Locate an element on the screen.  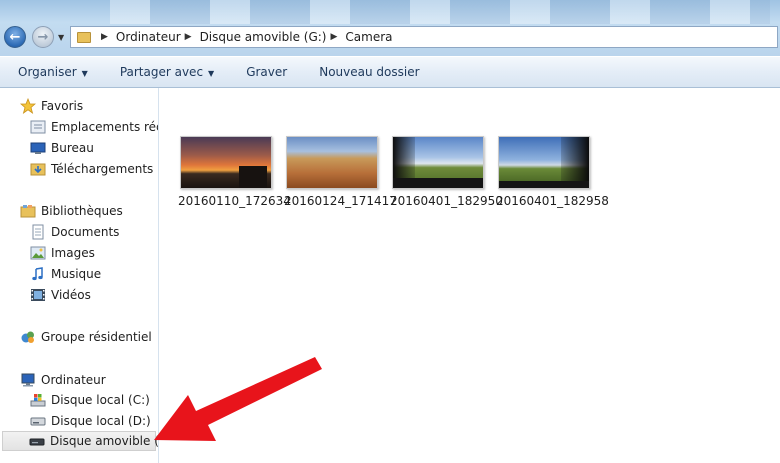
file-name: 20160124_171417 is located at coordinates (340, 201).